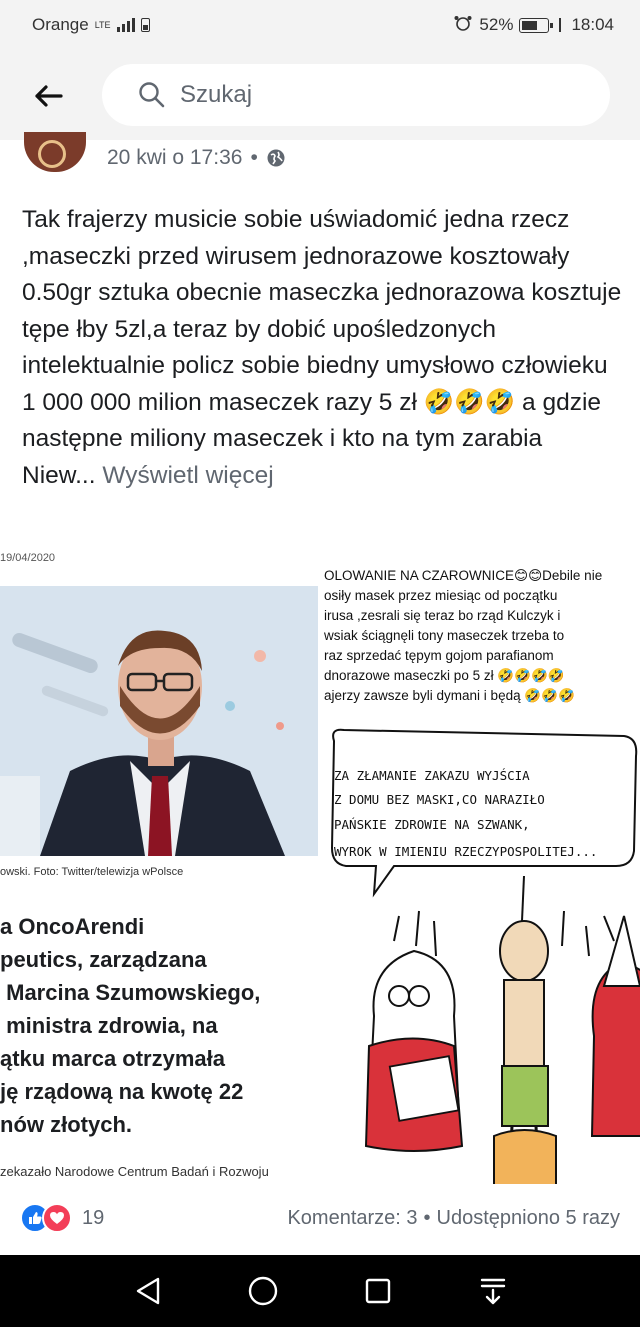  What do you see at coordinates (125, 25) in the screenshot?
I see `signal-icon` at bounding box center [125, 25].